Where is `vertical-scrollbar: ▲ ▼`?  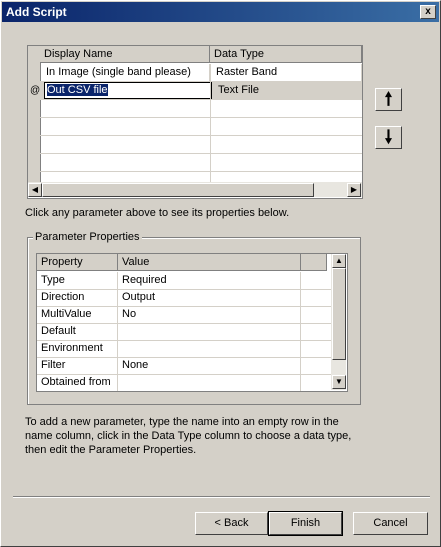
vertical-scrollbar: ▲ ▼ is located at coordinates (338, 322).